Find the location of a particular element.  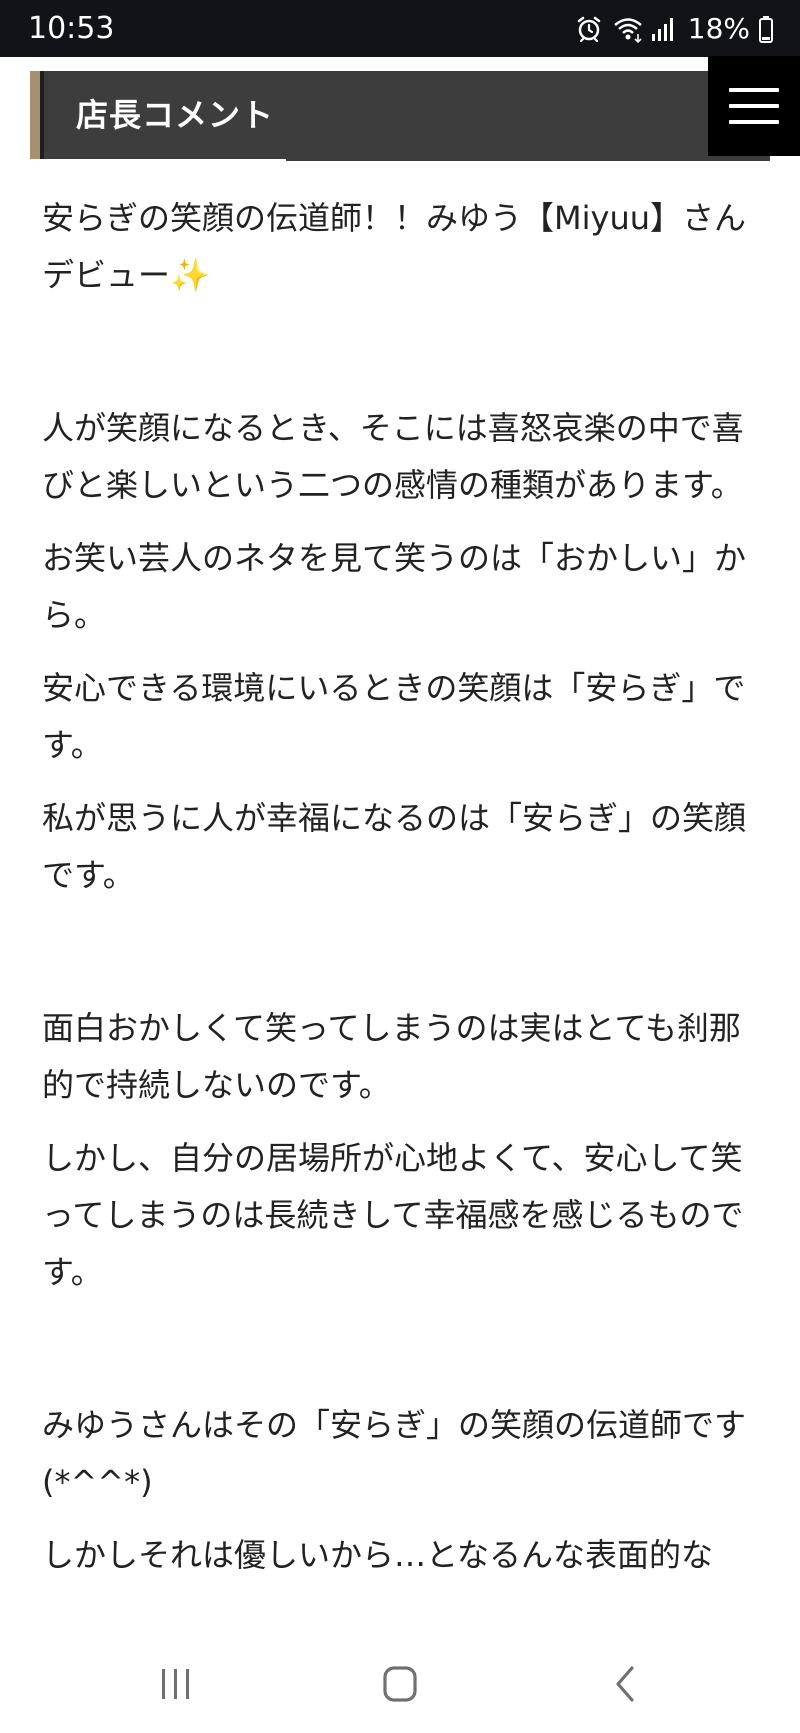

battery-percent: 18% is located at coordinates (718, 28).